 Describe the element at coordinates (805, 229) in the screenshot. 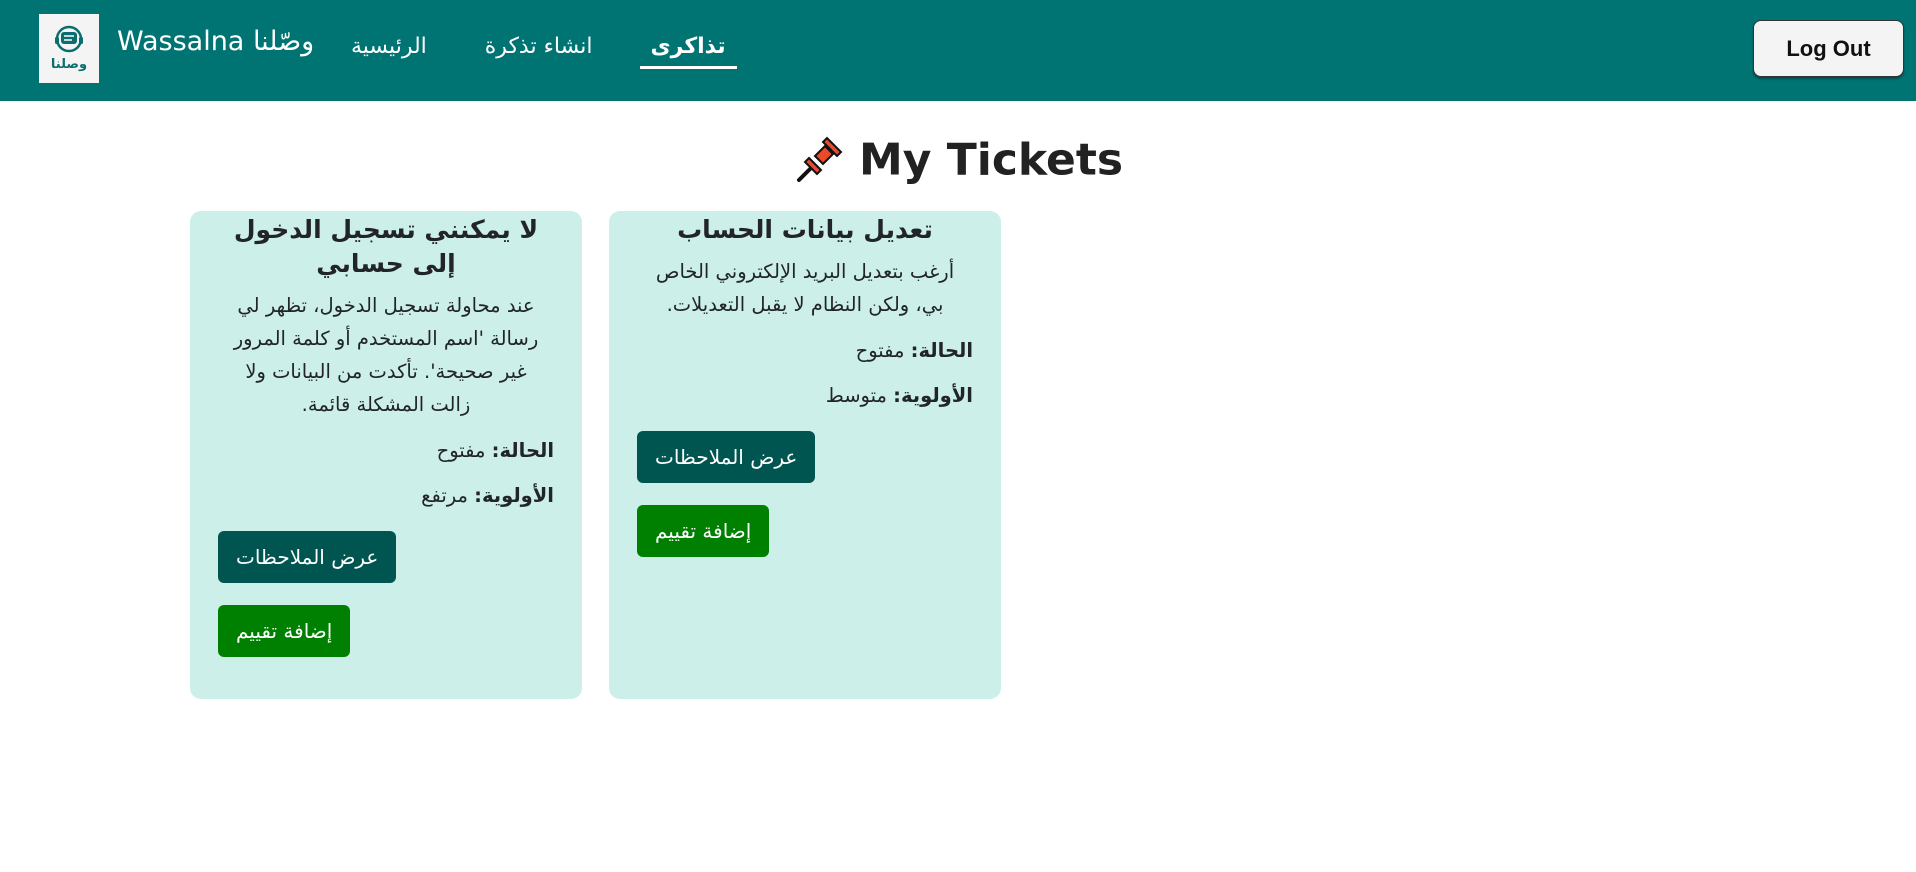

I see `ticket-title: تعديل بيانات الحساب` at that location.